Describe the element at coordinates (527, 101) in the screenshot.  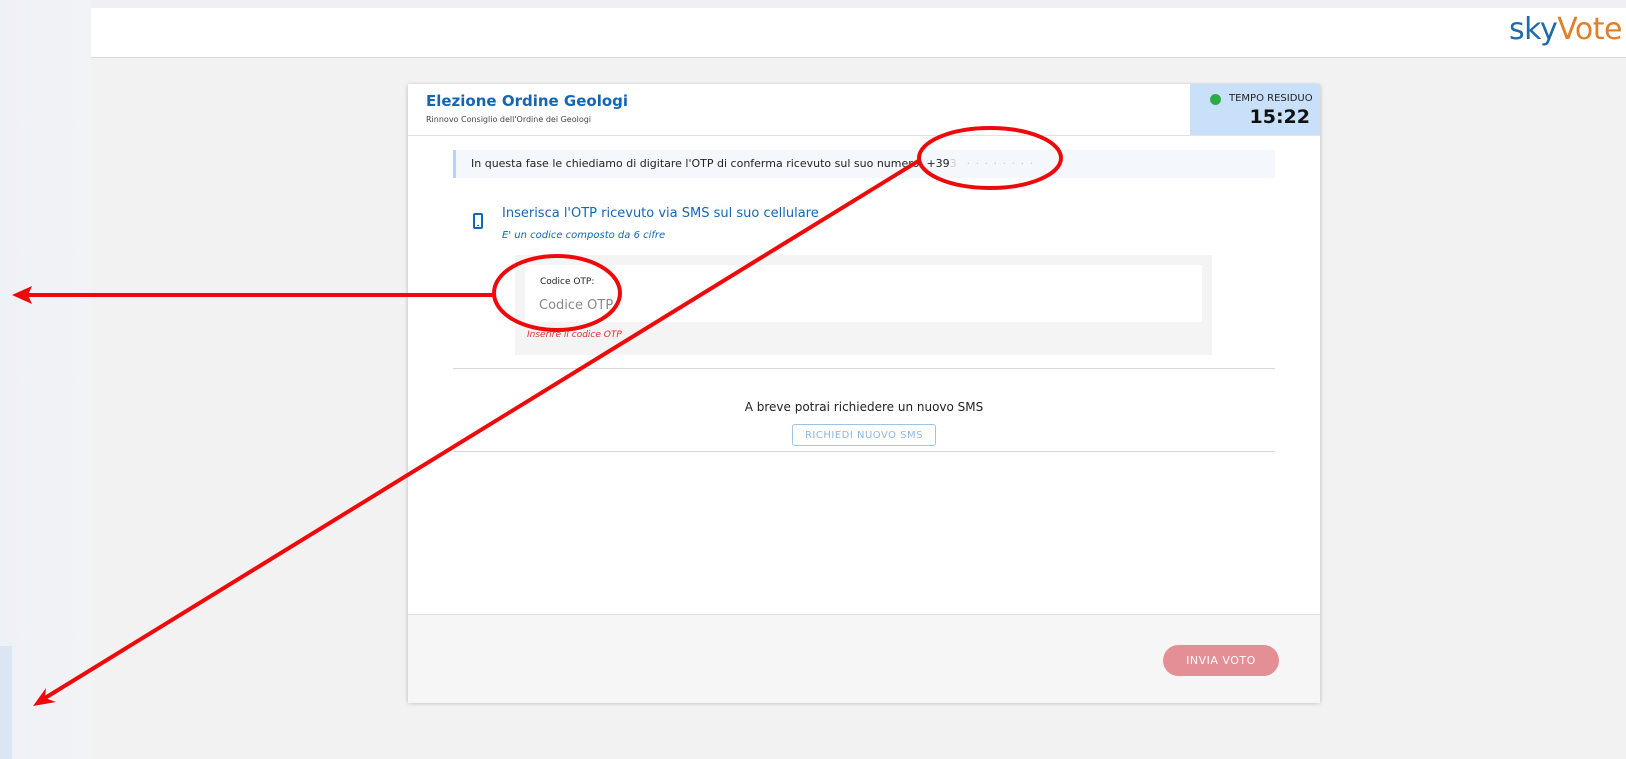
I see `election-title: Elezione Ordine Geologi` at that location.